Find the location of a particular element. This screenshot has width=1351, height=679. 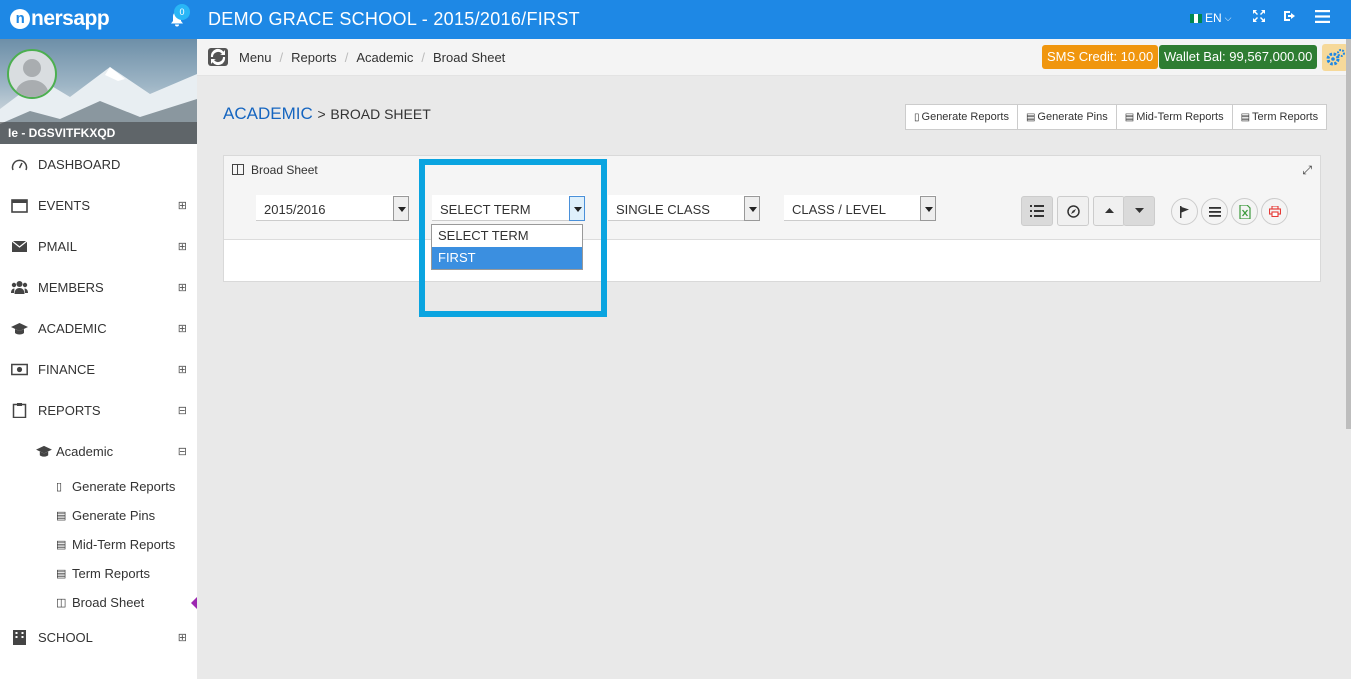

sidebar-item-label: DASHBOARD is located at coordinates (79, 164).